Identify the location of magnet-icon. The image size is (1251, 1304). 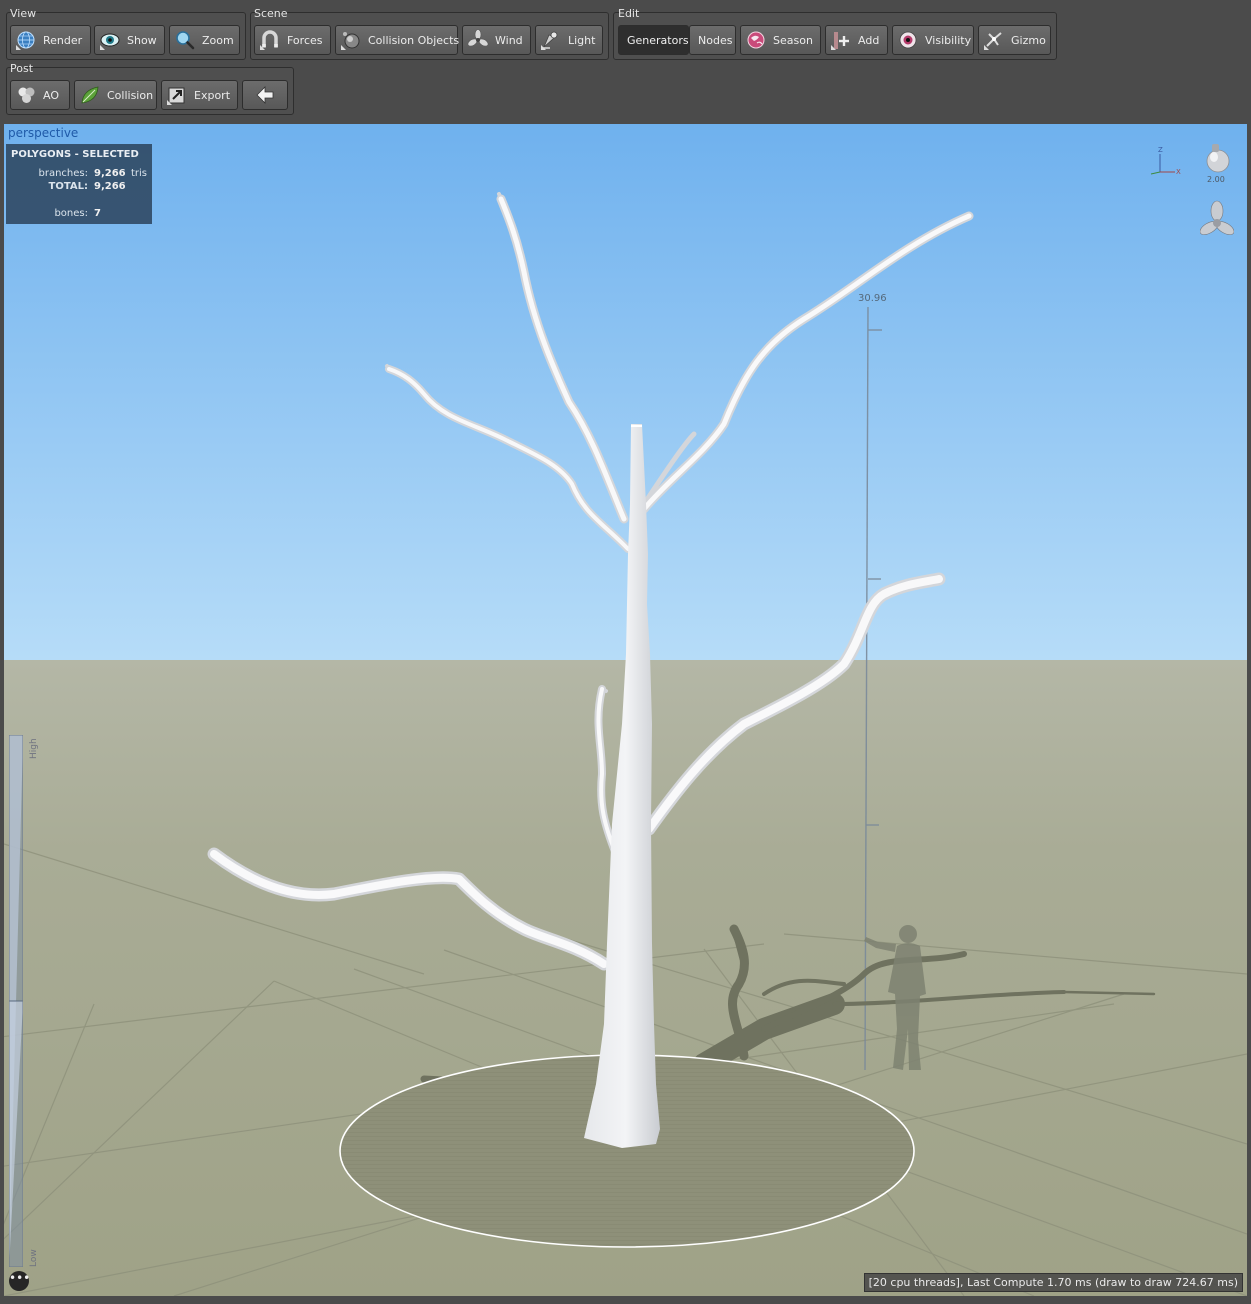
(270, 40).